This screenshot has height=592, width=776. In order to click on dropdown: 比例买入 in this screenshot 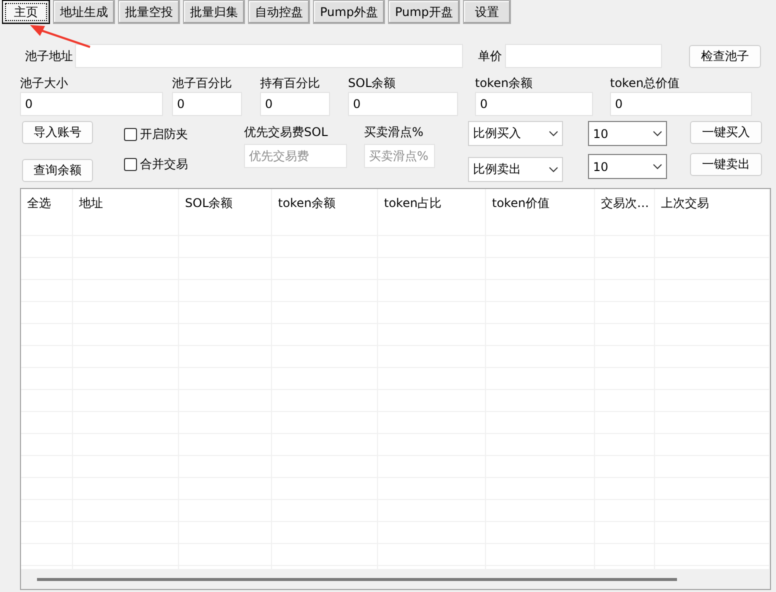, I will do `click(515, 133)`.